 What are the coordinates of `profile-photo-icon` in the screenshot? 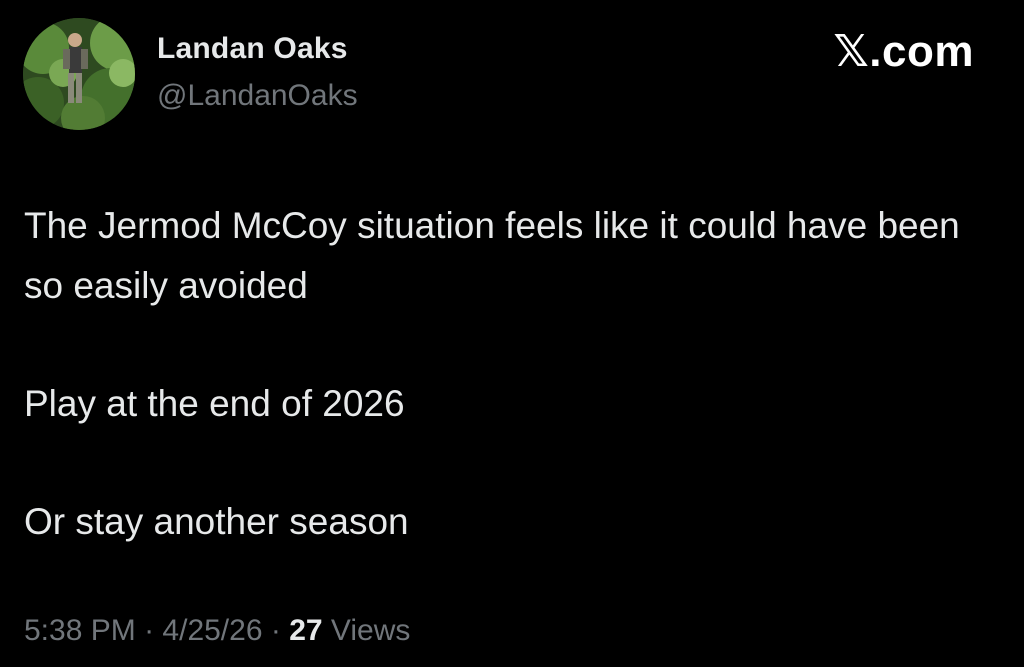 It's located at (79, 74).